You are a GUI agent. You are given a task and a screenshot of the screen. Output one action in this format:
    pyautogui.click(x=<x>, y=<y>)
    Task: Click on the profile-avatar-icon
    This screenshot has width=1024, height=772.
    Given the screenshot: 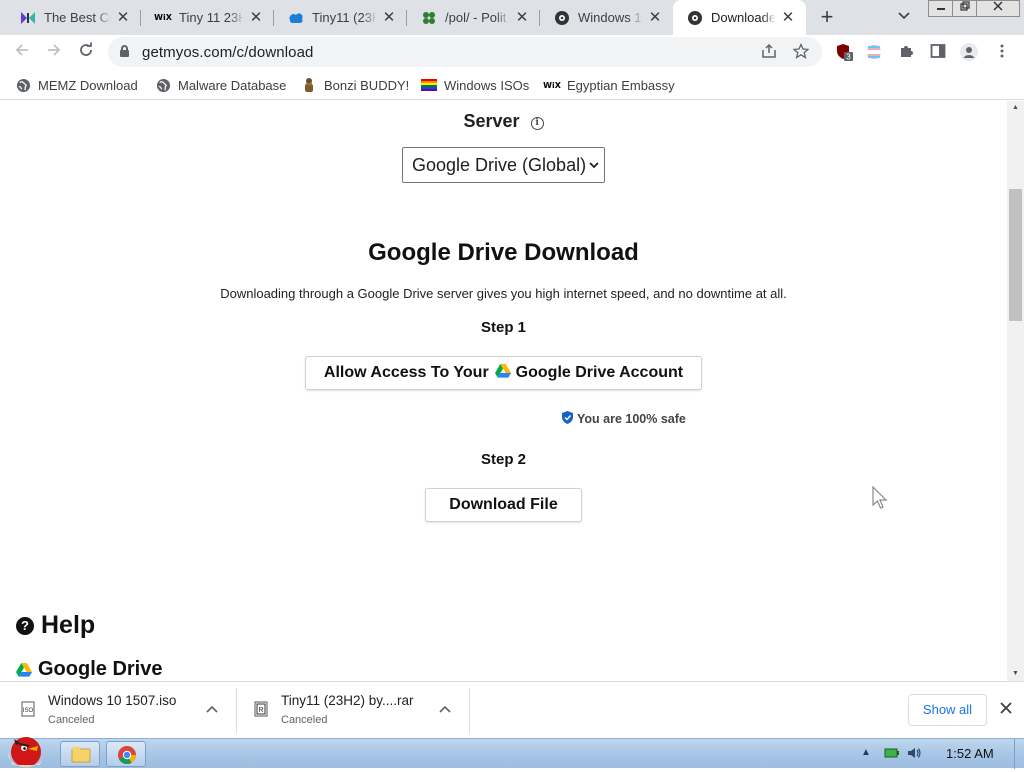 What is the action you would take?
    pyautogui.click(x=969, y=52)
    